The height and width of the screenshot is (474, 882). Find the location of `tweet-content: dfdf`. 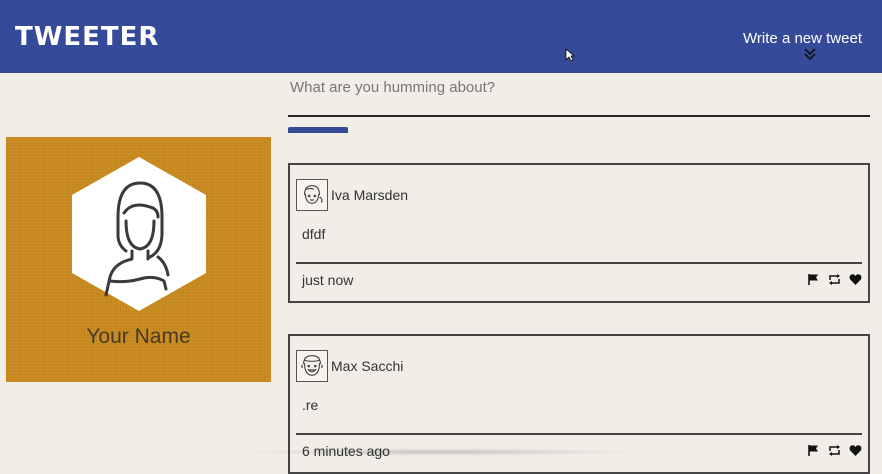

tweet-content: dfdf is located at coordinates (314, 234).